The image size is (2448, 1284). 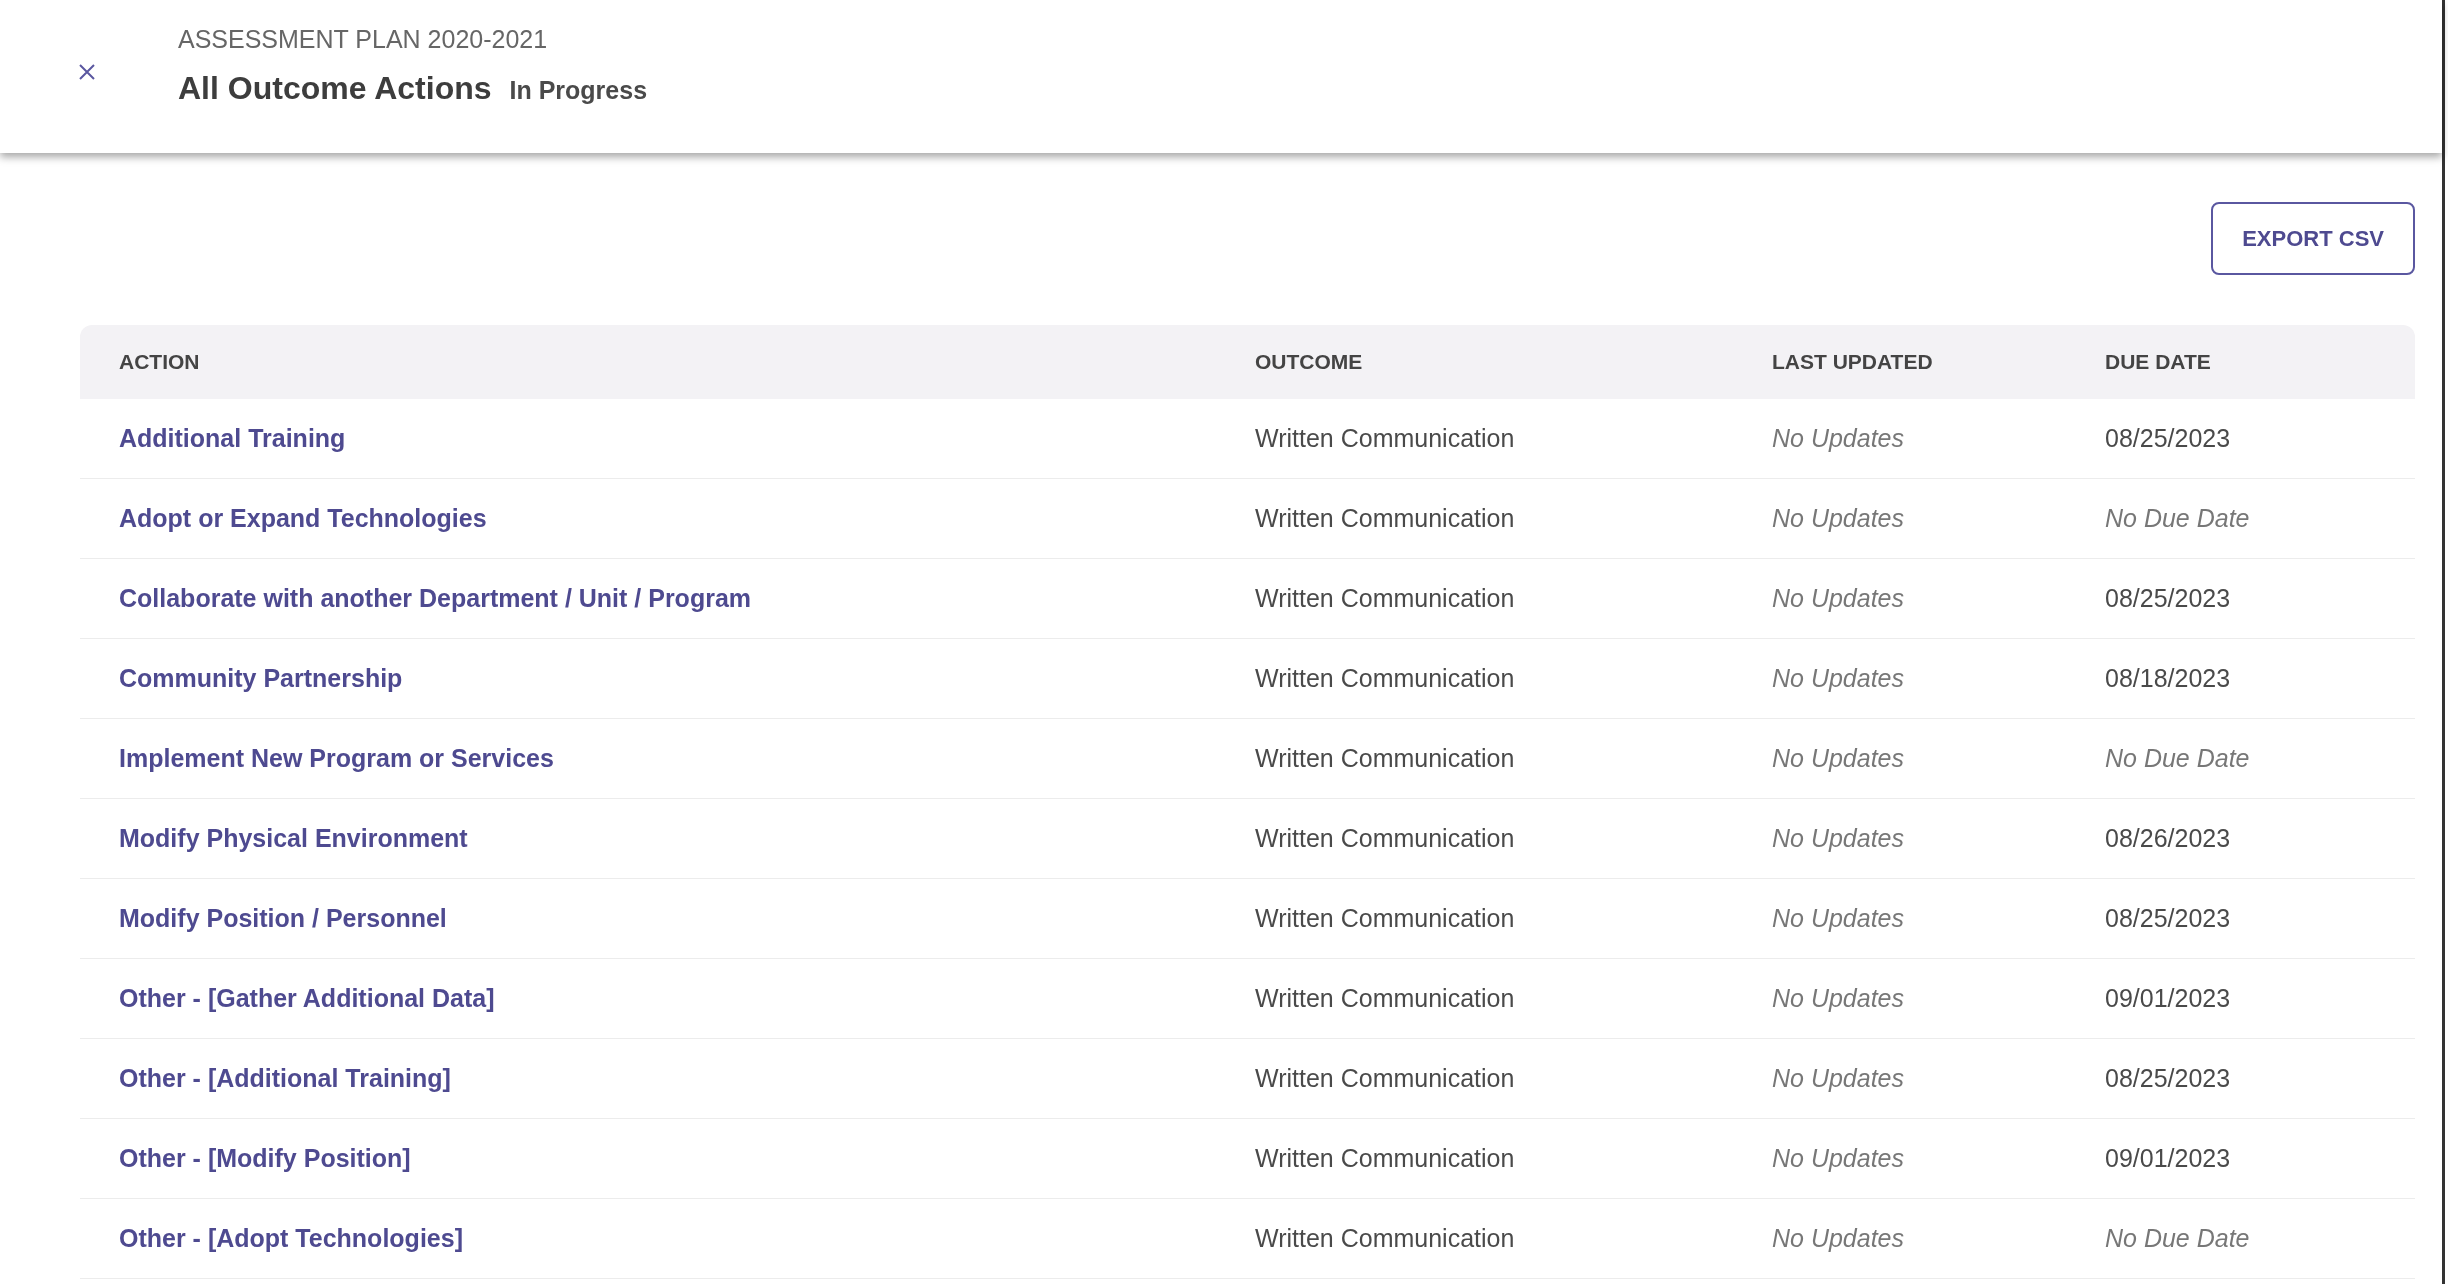 I want to click on column-header: DUE DATE, so click(x=2158, y=362).